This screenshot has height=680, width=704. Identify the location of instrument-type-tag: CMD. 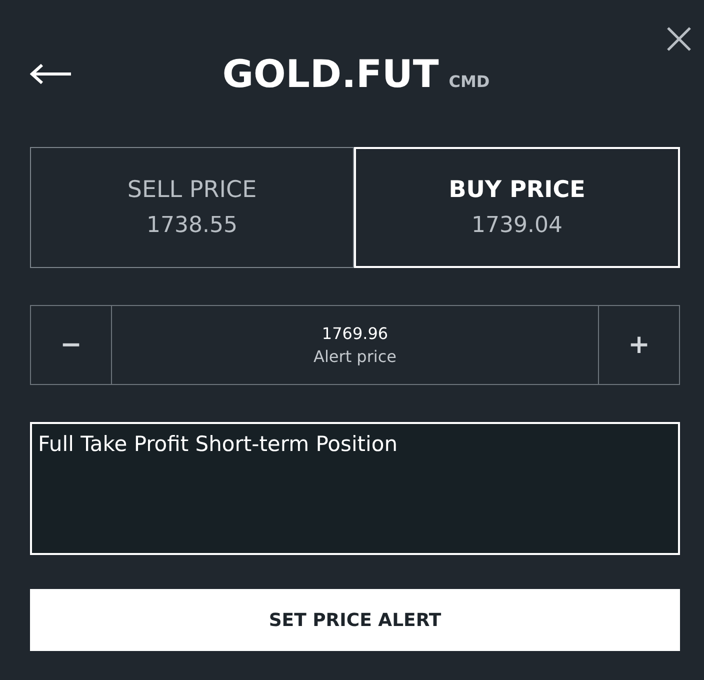
(469, 81).